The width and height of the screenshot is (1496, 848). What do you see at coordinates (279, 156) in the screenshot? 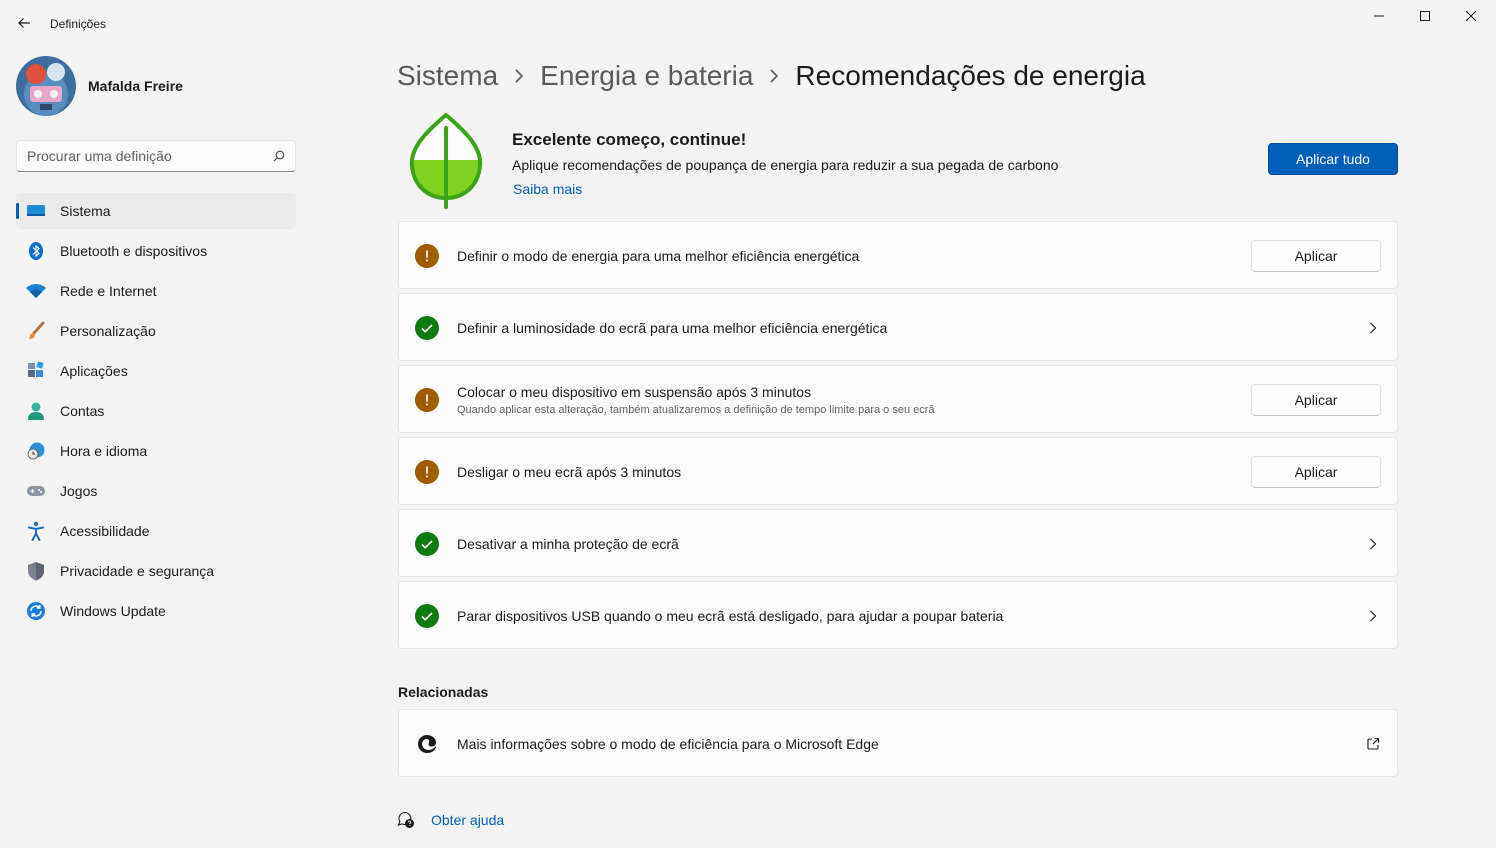
I see `search-icon` at bounding box center [279, 156].